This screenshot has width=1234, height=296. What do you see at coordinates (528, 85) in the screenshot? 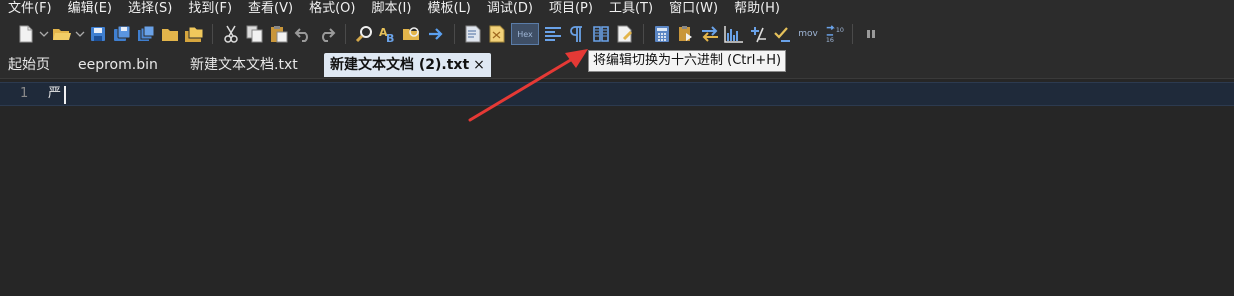
I see `annotation-arrow-icon` at bounding box center [528, 85].